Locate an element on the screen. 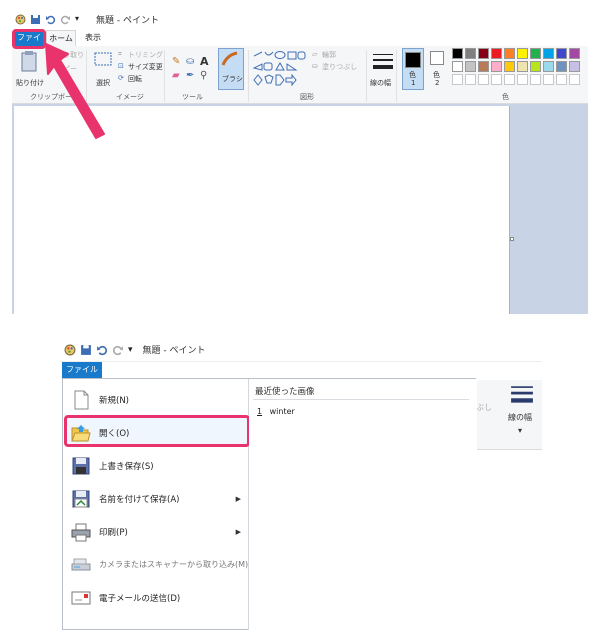 The height and width of the screenshot is (630, 600). paste-label: 貼り付け is located at coordinates (30, 83).